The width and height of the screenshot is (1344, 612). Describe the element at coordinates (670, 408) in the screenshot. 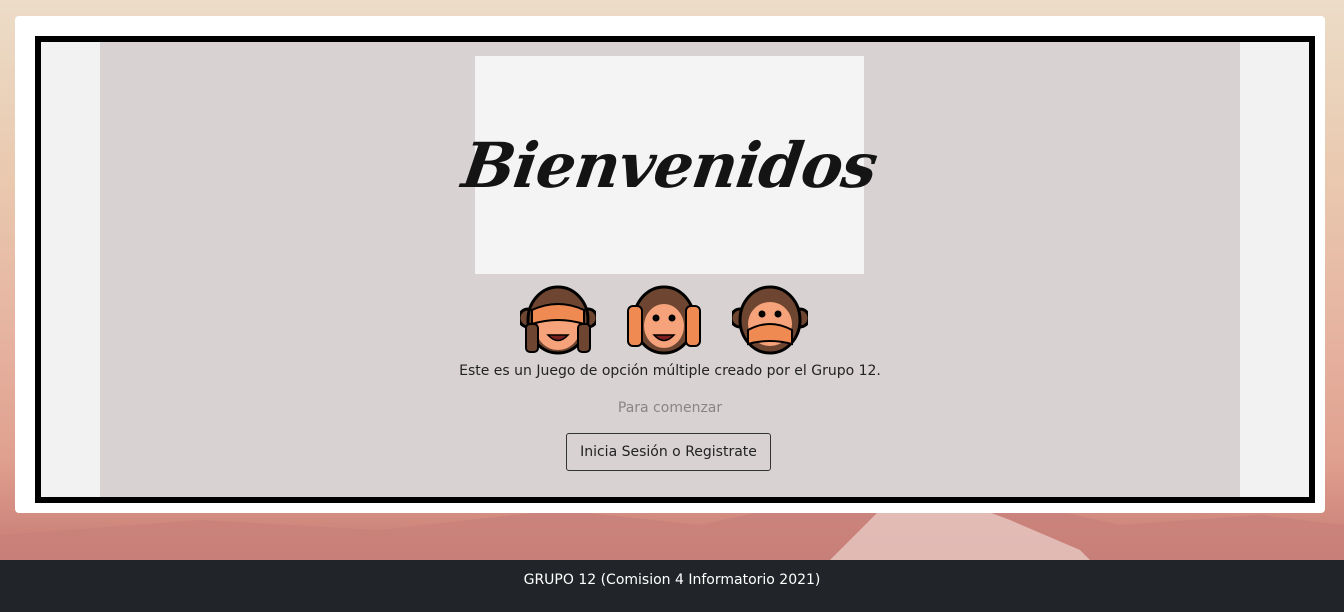

I see `start-prompt: Para comenzar` at that location.